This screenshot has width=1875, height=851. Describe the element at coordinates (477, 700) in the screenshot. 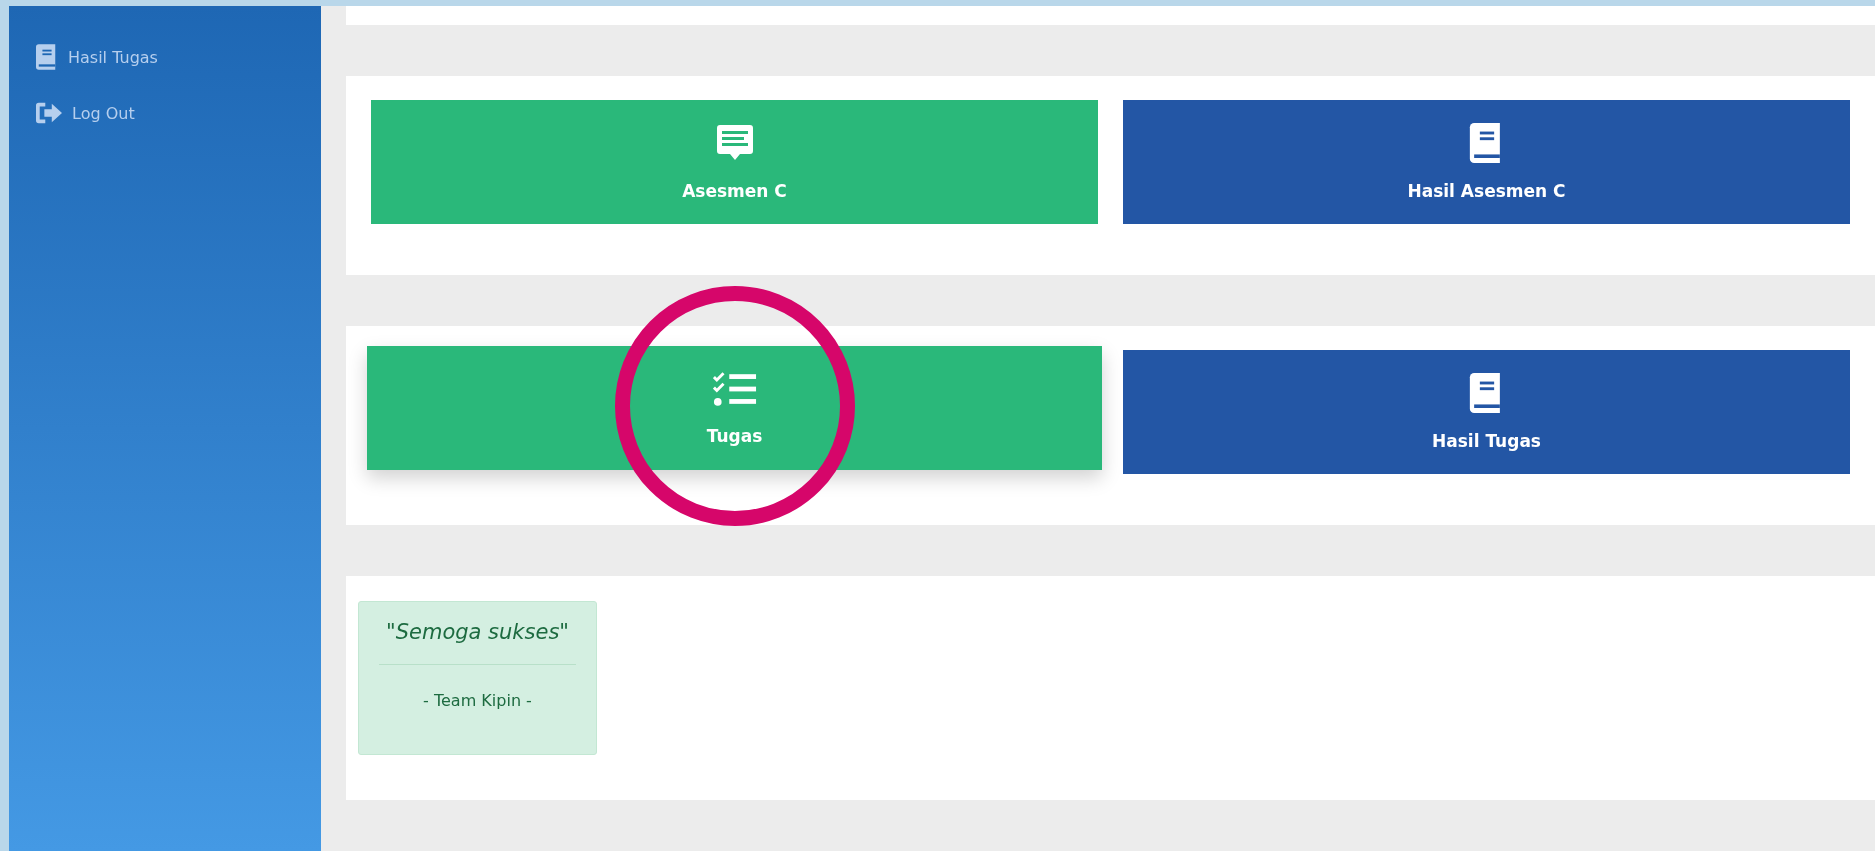

I see `quote-author: - Team Kipin -` at that location.